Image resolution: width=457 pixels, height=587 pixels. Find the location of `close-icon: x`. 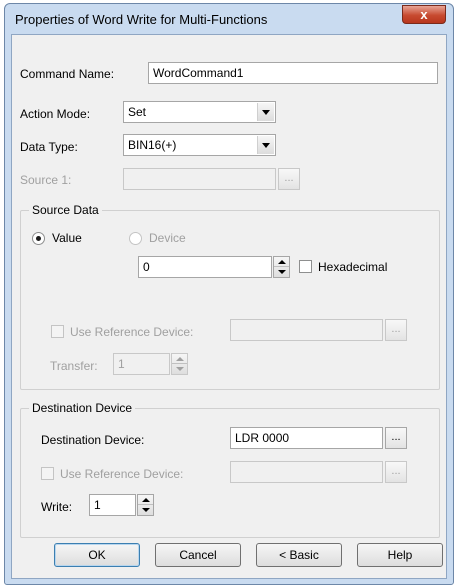

close-icon: x is located at coordinates (424, 14).